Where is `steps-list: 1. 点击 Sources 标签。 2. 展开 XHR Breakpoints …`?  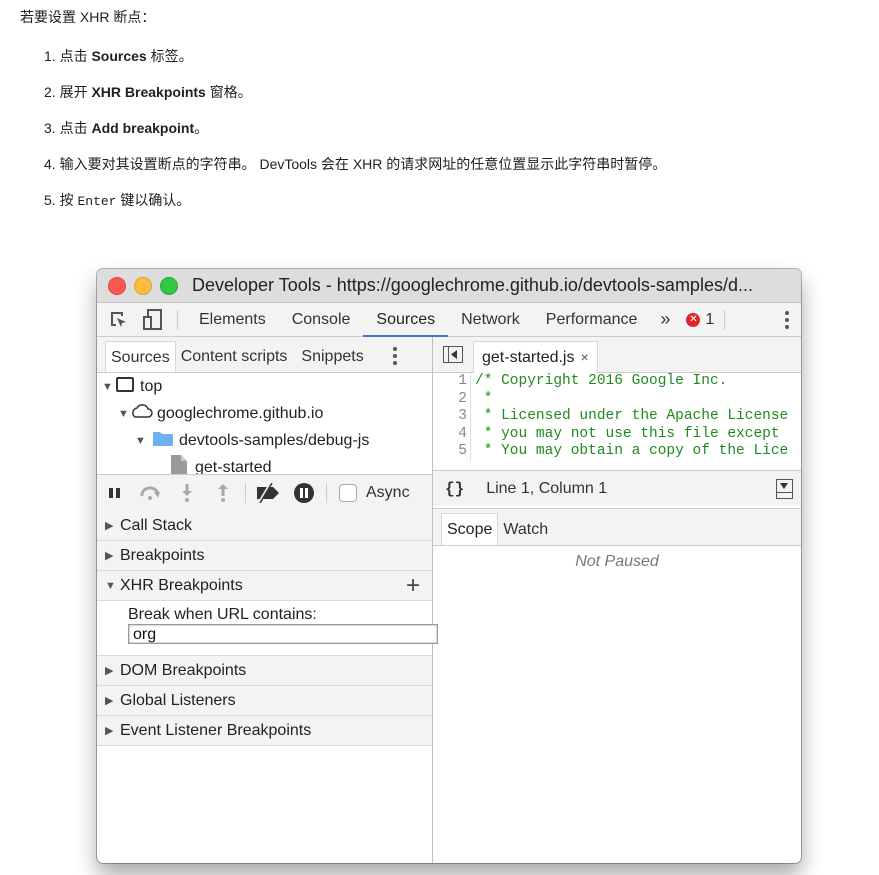 steps-list: 1. 点击 Sources 标签。 2. 展开 XHR Breakpoints … is located at coordinates (355, 136).